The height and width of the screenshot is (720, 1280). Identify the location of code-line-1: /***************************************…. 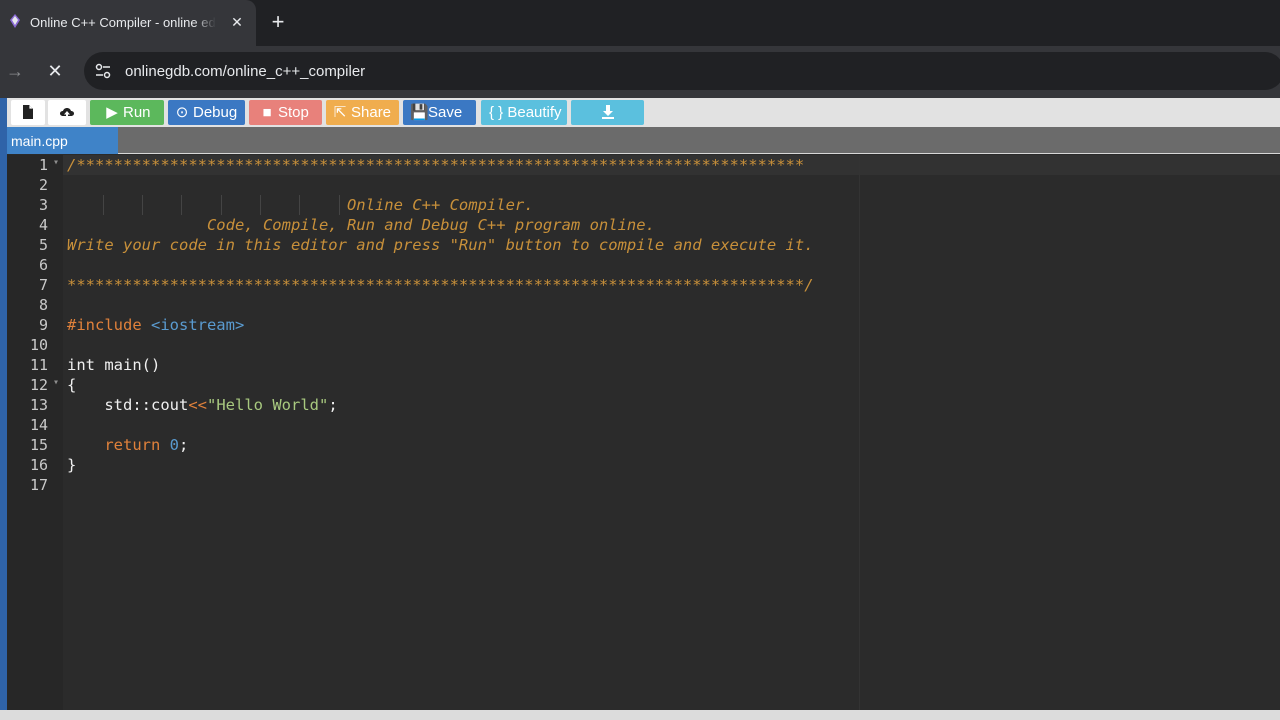
(436, 165).